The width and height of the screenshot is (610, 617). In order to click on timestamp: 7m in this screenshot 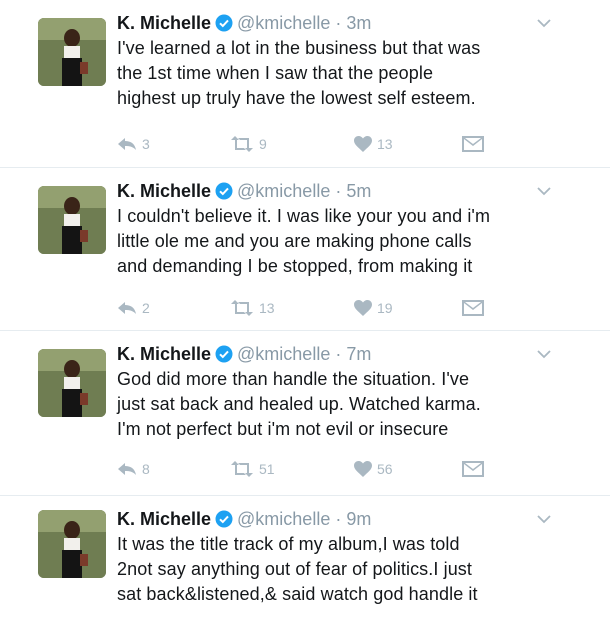, I will do `click(358, 354)`.